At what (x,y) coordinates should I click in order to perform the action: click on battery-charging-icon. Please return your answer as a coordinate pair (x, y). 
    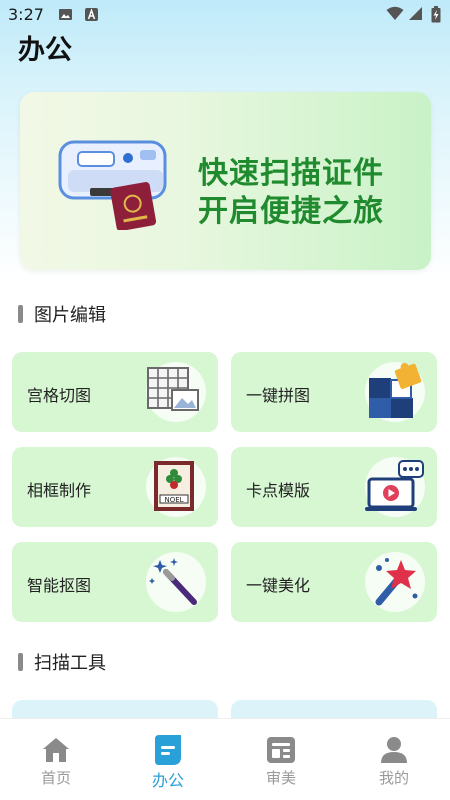
    Looking at the image, I should click on (436, 16).